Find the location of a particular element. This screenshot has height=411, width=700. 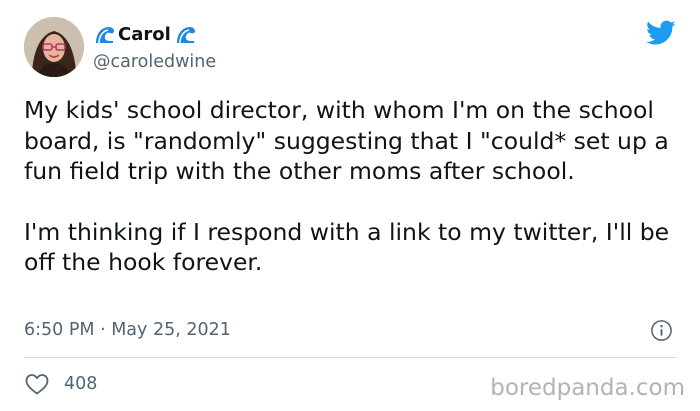

tweet-timestamp: 6:50 PM · May 25, 2021 is located at coordinates (127, 330).